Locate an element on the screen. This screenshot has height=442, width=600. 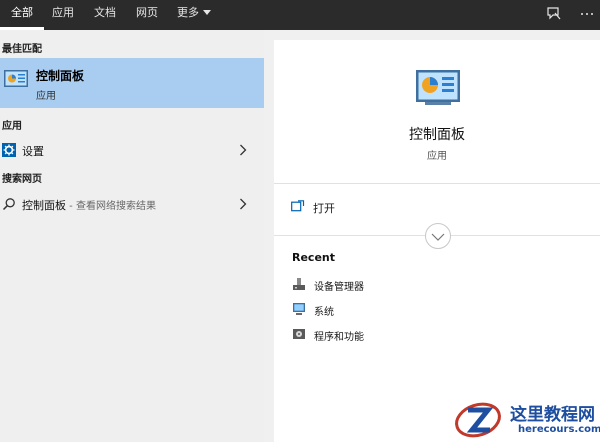
open-label: 打开 is located at coordinates (324, 208).